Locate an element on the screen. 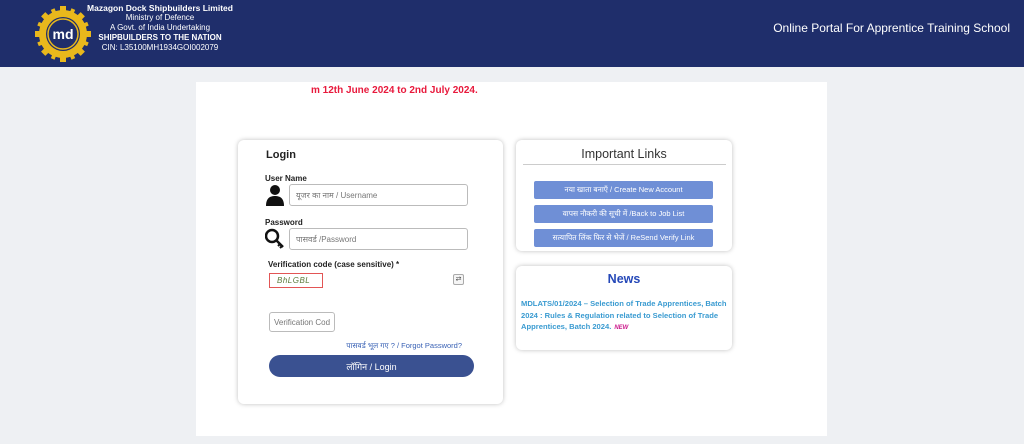 Image resolution: width=1024 pixels, height=444 pixels. verification-code-input is located at coordinates (302, 322).